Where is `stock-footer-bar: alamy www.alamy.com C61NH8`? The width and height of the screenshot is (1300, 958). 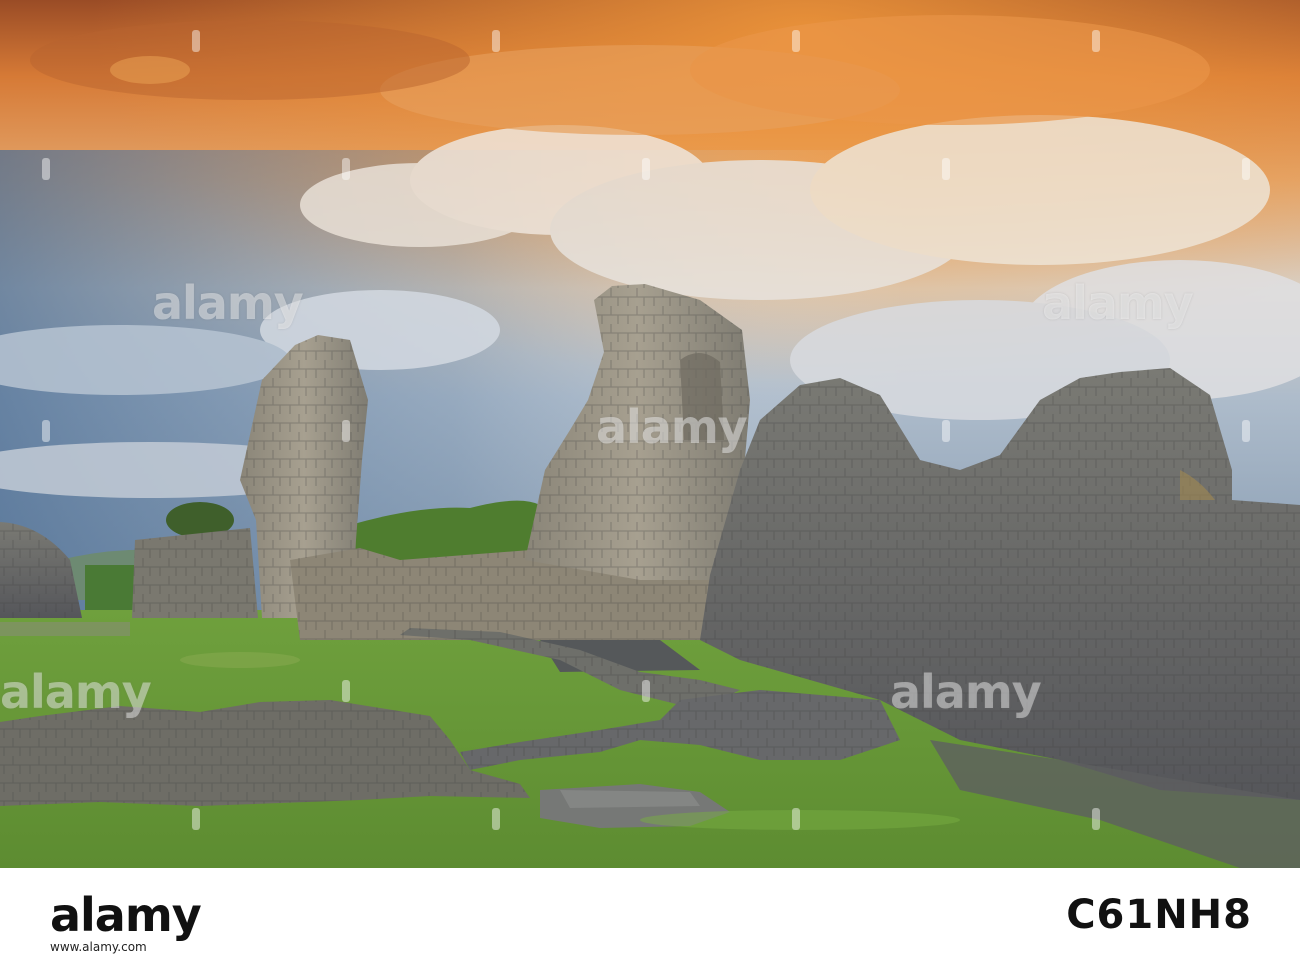 stock-footer-bar: alamy www.alamy.com C61NH8 is located at coordinates (650, 913).